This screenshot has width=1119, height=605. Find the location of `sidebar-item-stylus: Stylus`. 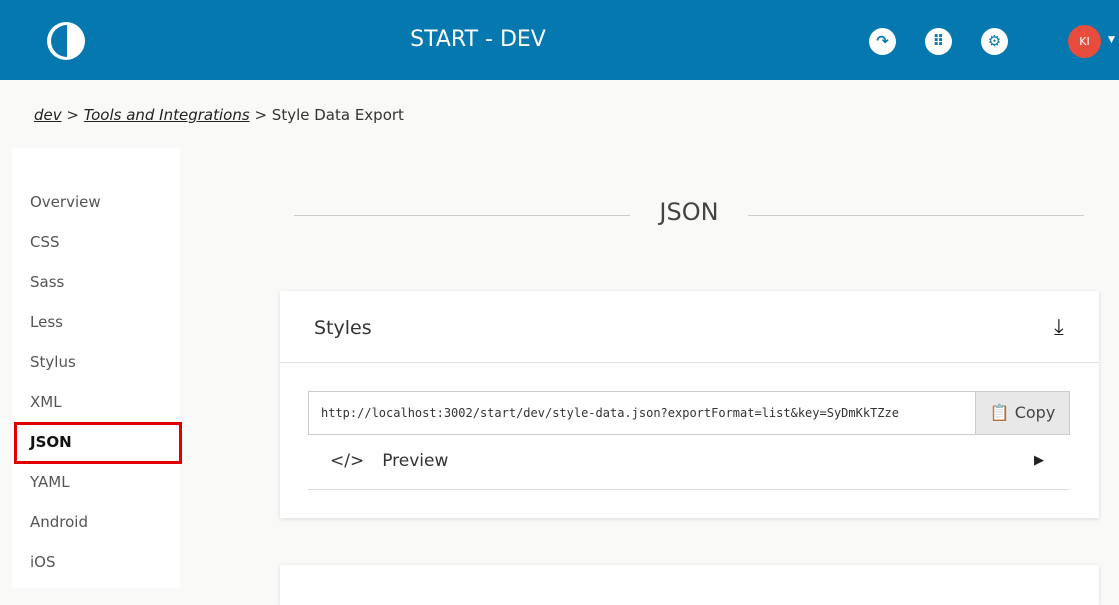

sidebar-item-stylus: Stylus is located at coordinates (53, 362).